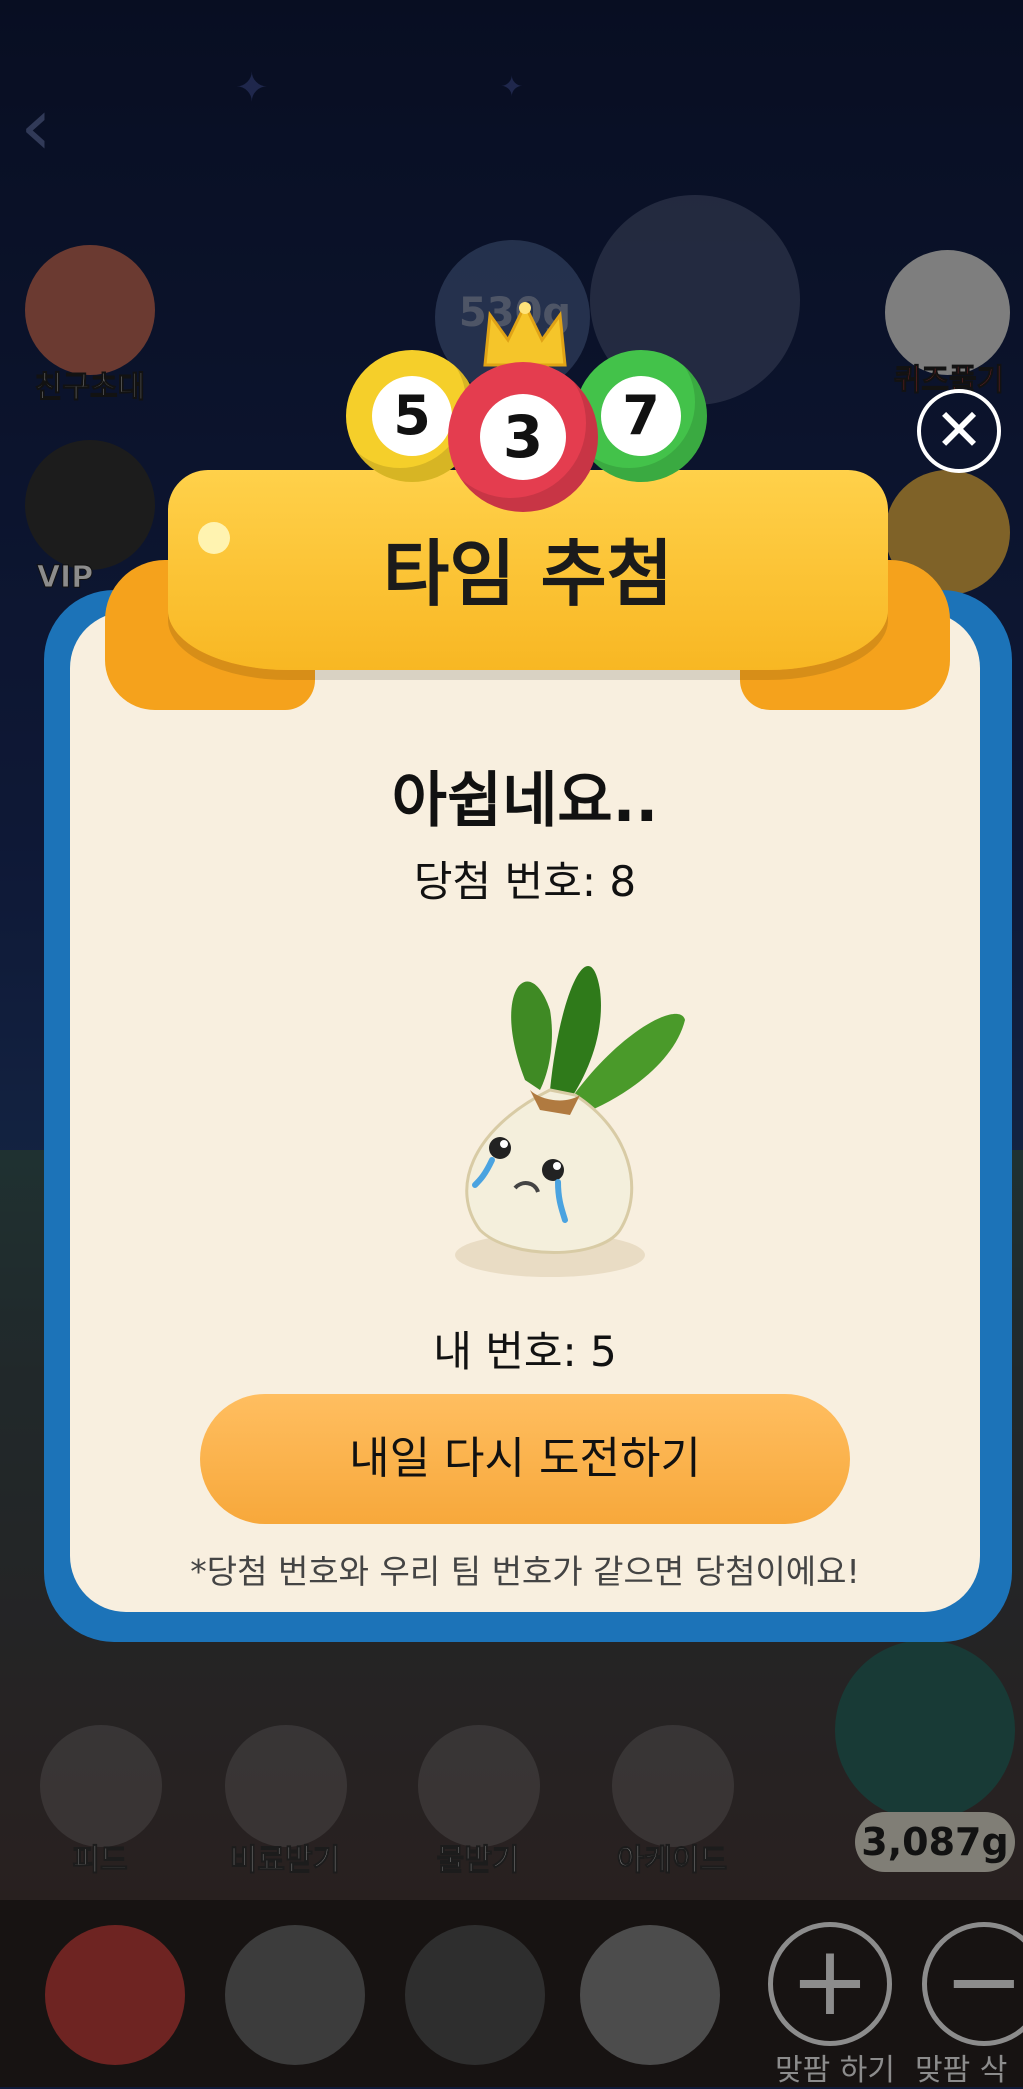  What do you see at coordinates (412, 416) in the screenshot?
I see `ball-number: 5` at bounding box center [412, 416].